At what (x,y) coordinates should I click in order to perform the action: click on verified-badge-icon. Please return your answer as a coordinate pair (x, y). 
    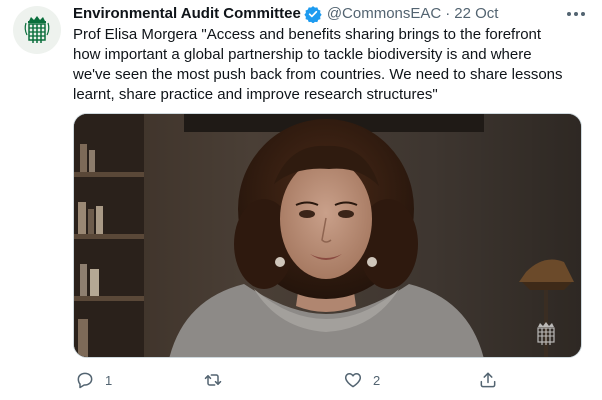
    Looking at the image, I should click on (313, 14).